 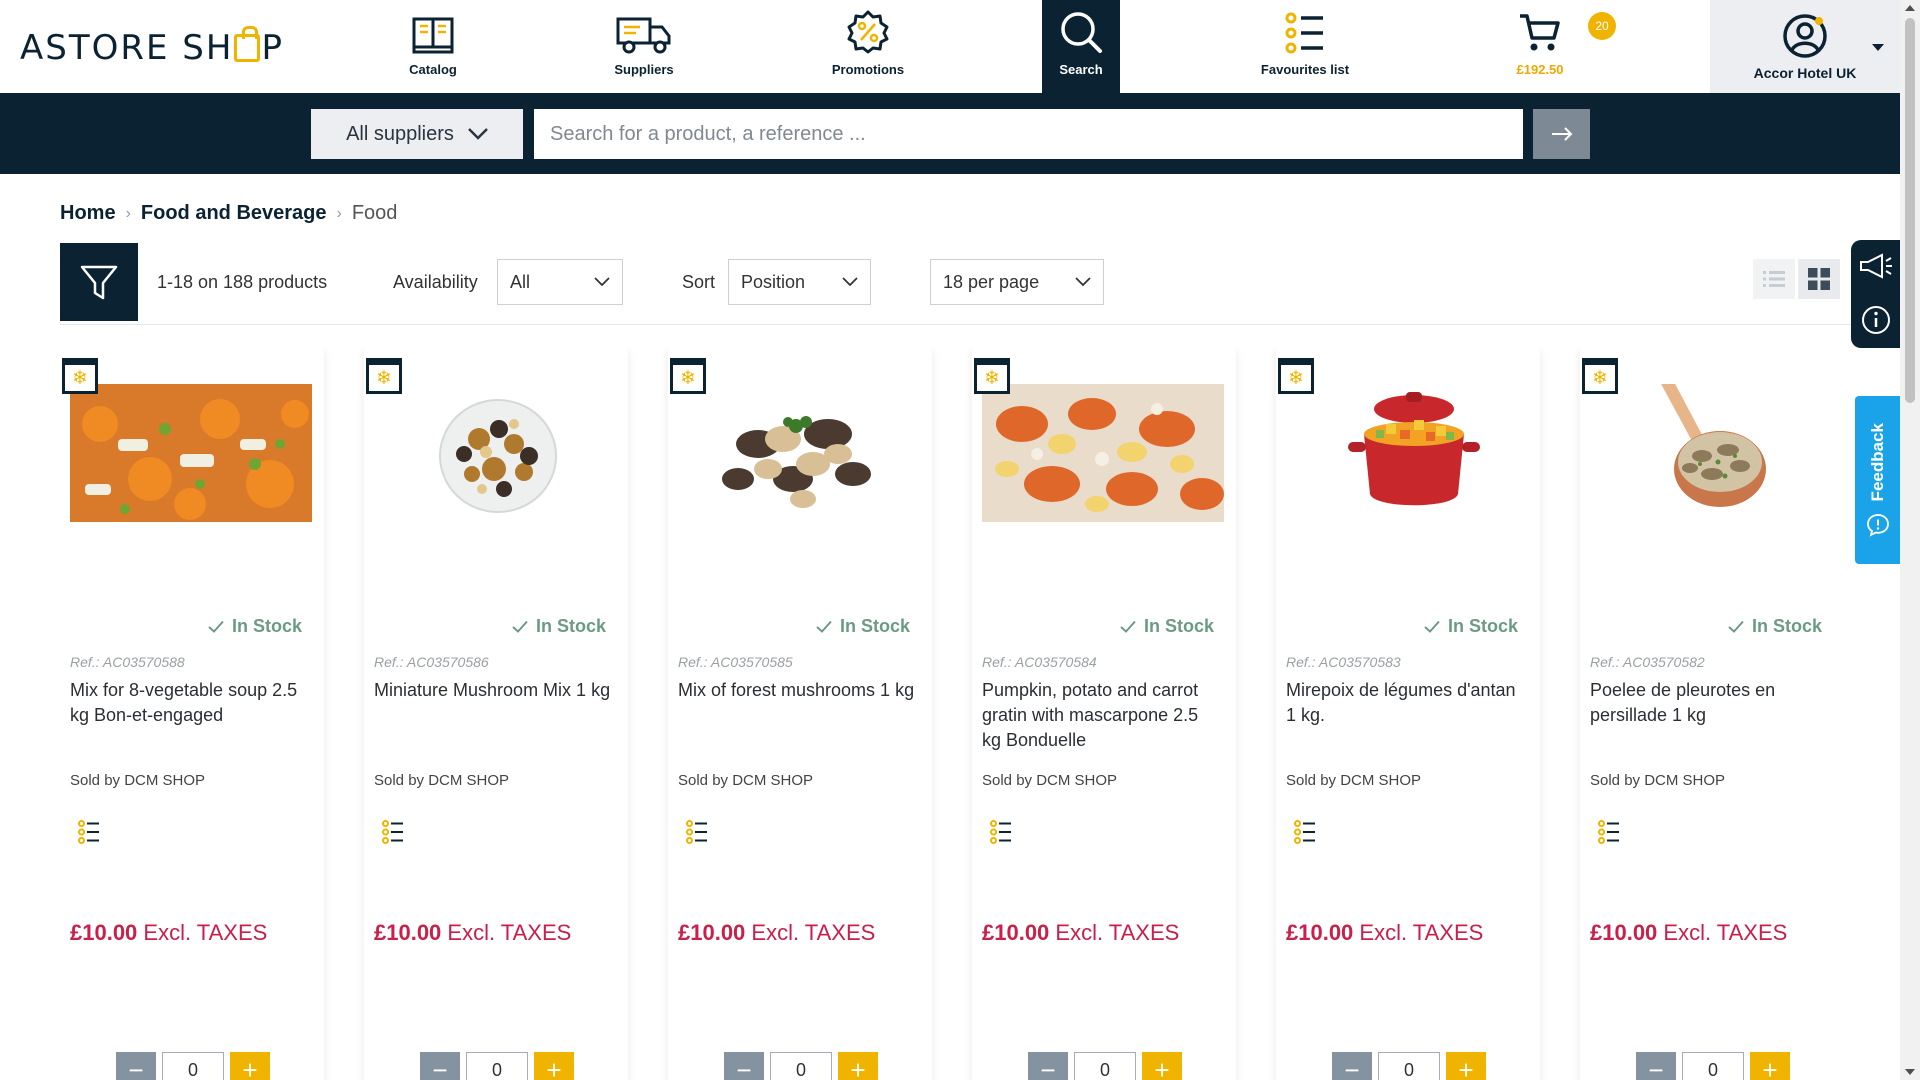 I want to click on product-ref: Ref.: AC03570588, so click(x=127, y=662).